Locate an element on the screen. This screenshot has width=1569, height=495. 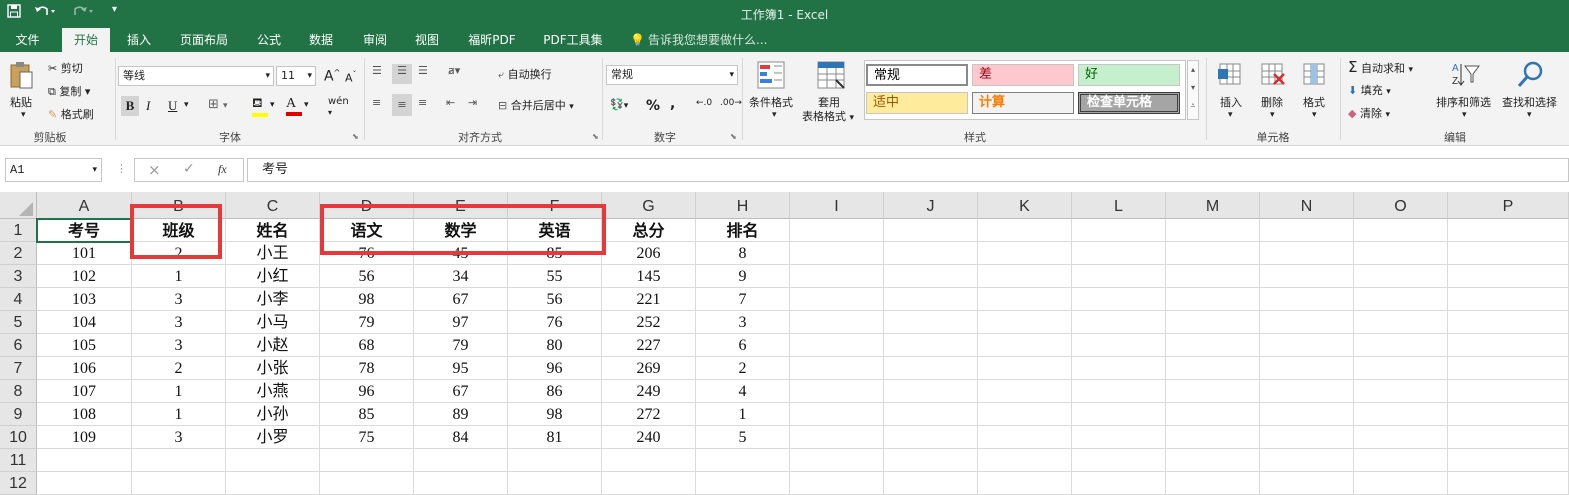
column-header-k: K is located at coordinates (1025, 205).